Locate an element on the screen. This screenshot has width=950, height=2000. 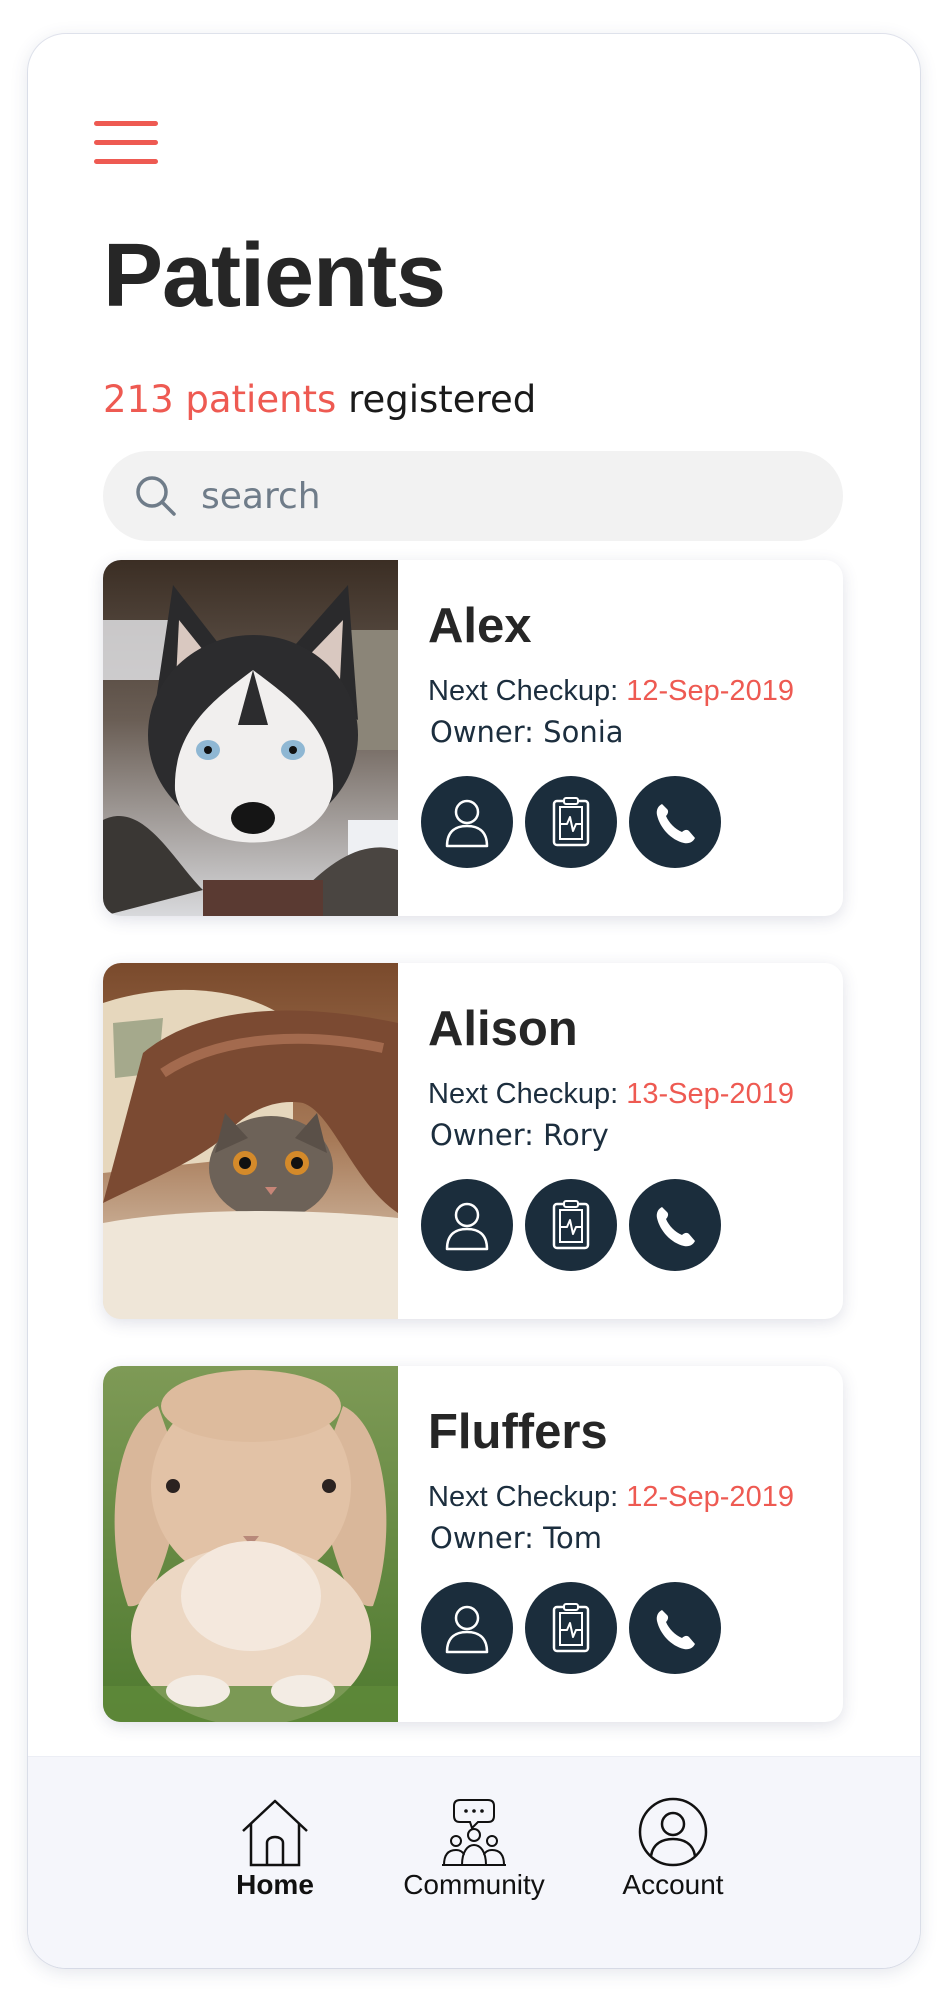
cat-under-blanket-photo is located at coordinates (250, 1141).